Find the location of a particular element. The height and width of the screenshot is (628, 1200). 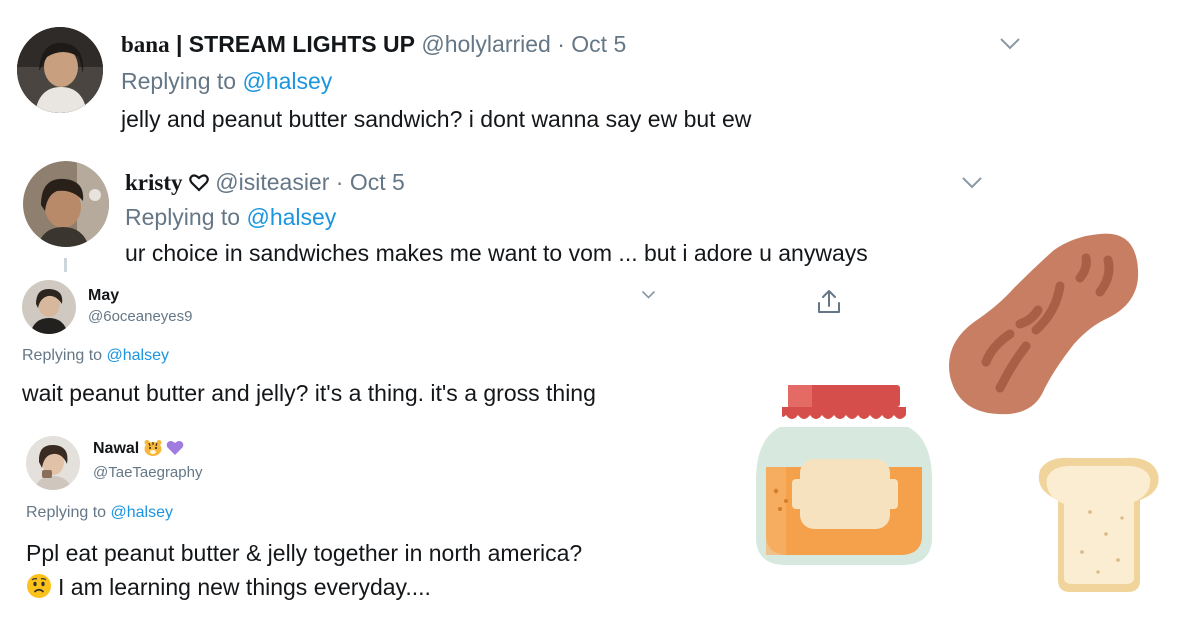

bread-slice-icon is located at coordinates (1099, 525).